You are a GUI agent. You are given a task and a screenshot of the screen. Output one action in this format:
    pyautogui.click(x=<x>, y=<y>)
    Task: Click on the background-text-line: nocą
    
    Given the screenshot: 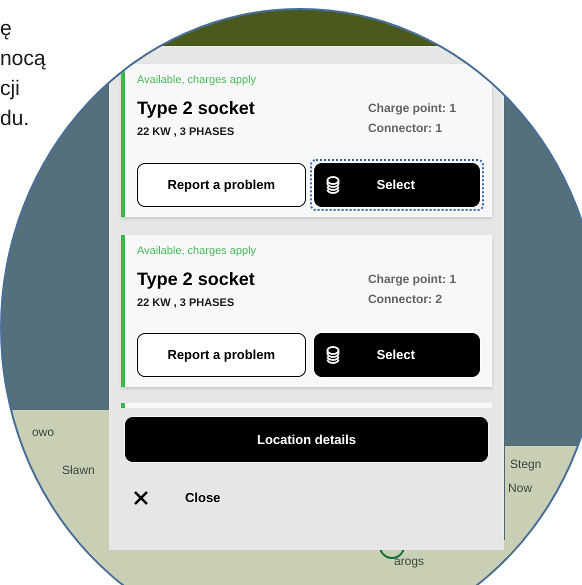 What is the action you would take?
    pyautogui.click(x=23, y=59)
    